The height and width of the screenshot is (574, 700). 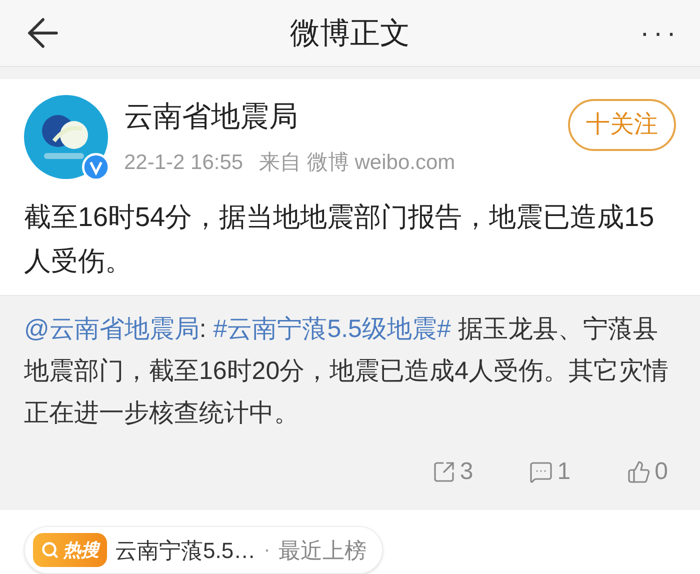 What do you see at coordinates (638, 472) in the screenshot?
I see `thumbs-up-icon` at bounding box center [638, 472].